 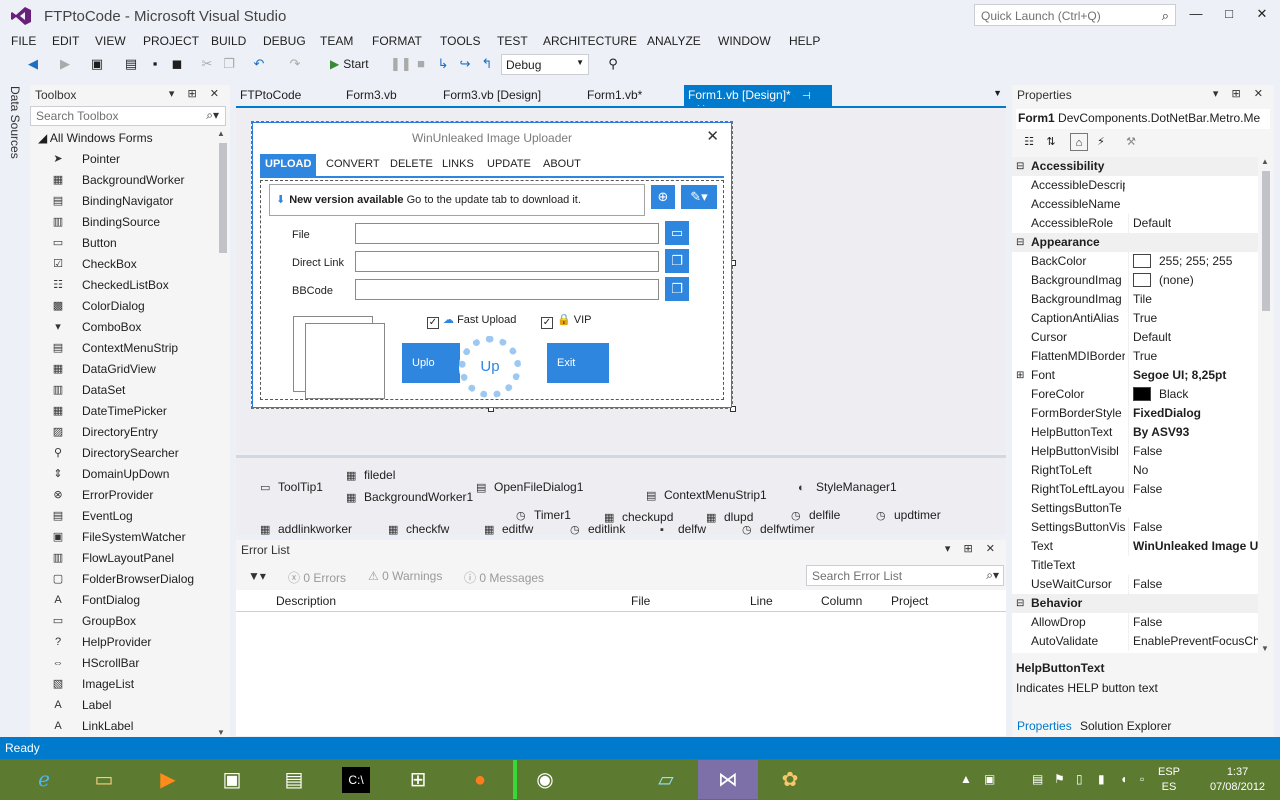 I want to click on toolbox-item: ☑ CheckBox, so click(x=122, y=264).